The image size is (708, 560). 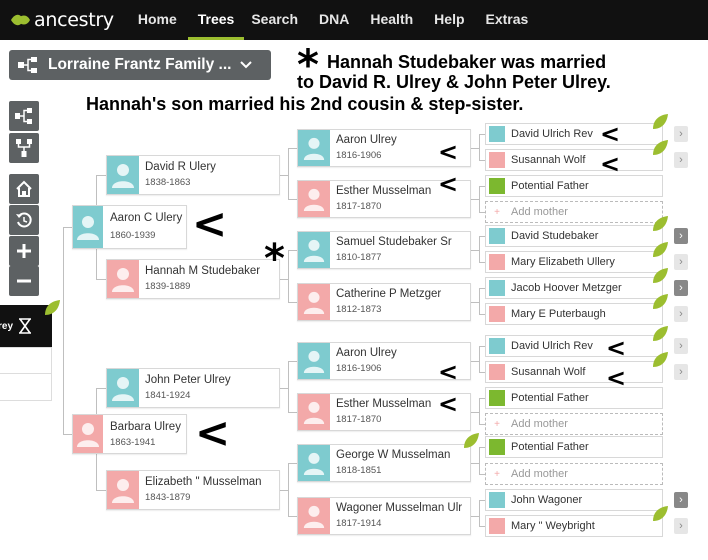 I want to click on small-card-mary-weybright: Mary " Weybright, so click(x=574, y=526).